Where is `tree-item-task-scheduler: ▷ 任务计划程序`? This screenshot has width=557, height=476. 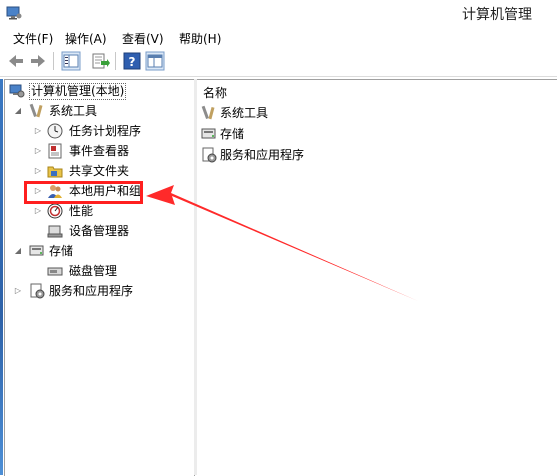
tree-item-task-scheduler: ▷ 任务计划程序 is located at coordinates (99, 131).